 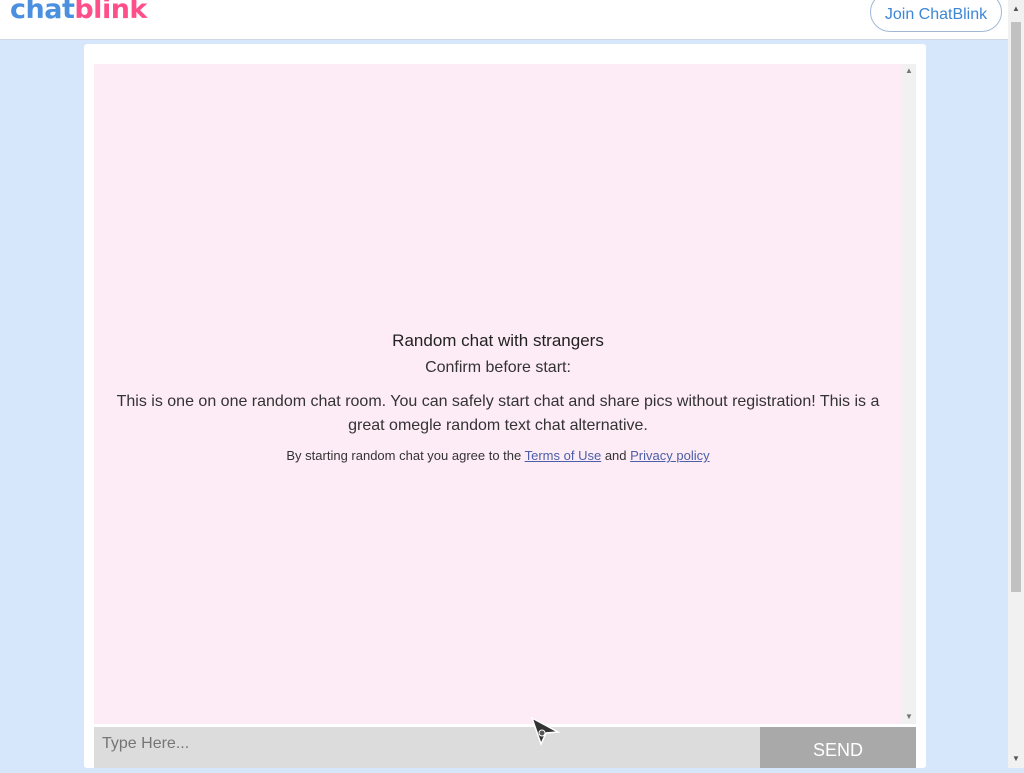 I want to click on terms-of-use-link: Terms of Use, so click(x=563, y=455).